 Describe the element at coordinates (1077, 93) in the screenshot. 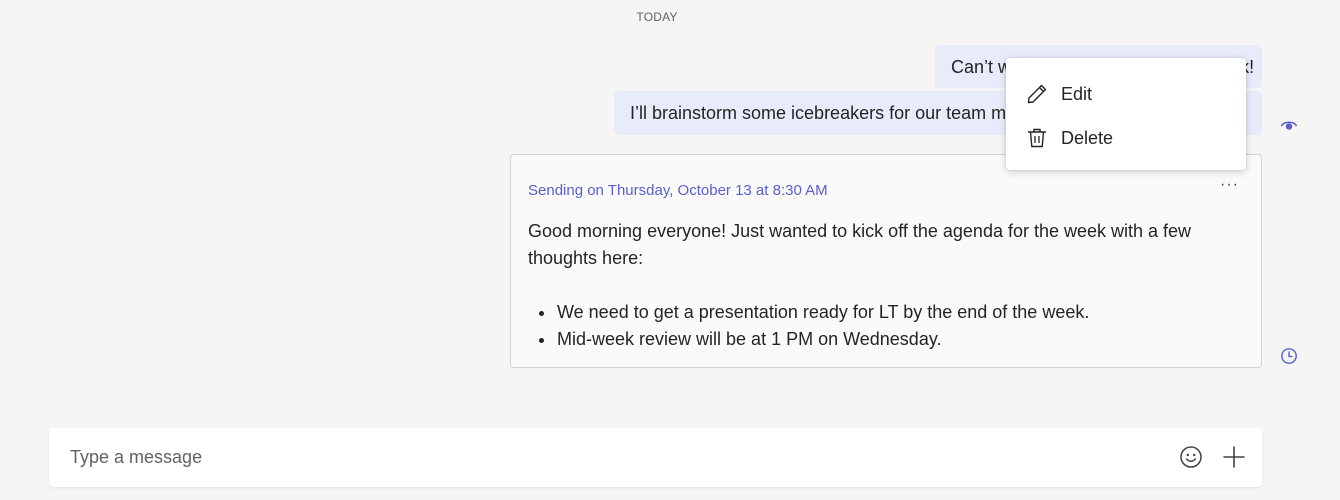

I see `menu-item-label: Edit` at that location.